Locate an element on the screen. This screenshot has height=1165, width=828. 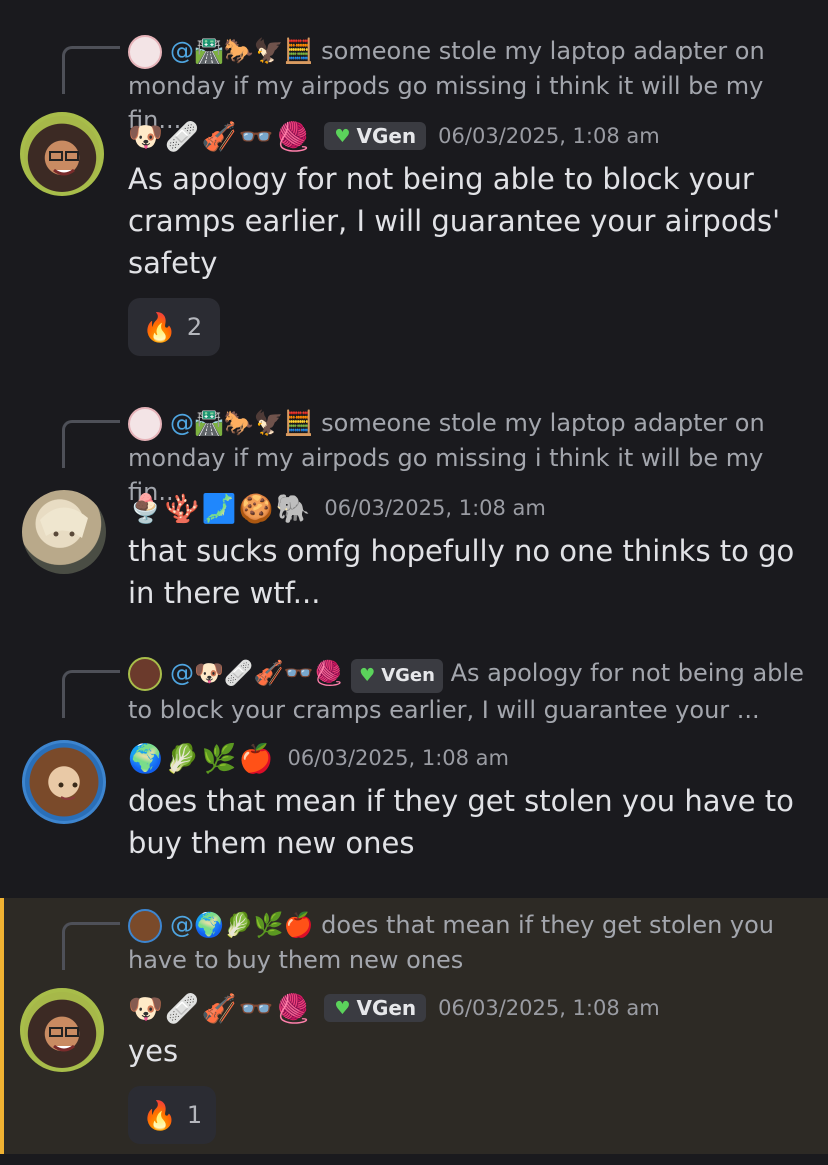
curly-hair-avatar-icon is located at coordinates (68, 791).